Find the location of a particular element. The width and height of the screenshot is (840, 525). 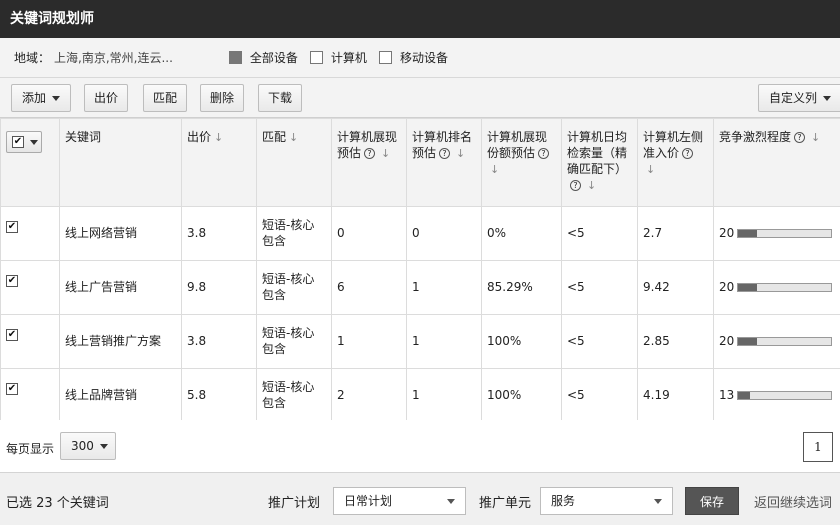

competition-bar-fill is located at coordinates (747, 341).